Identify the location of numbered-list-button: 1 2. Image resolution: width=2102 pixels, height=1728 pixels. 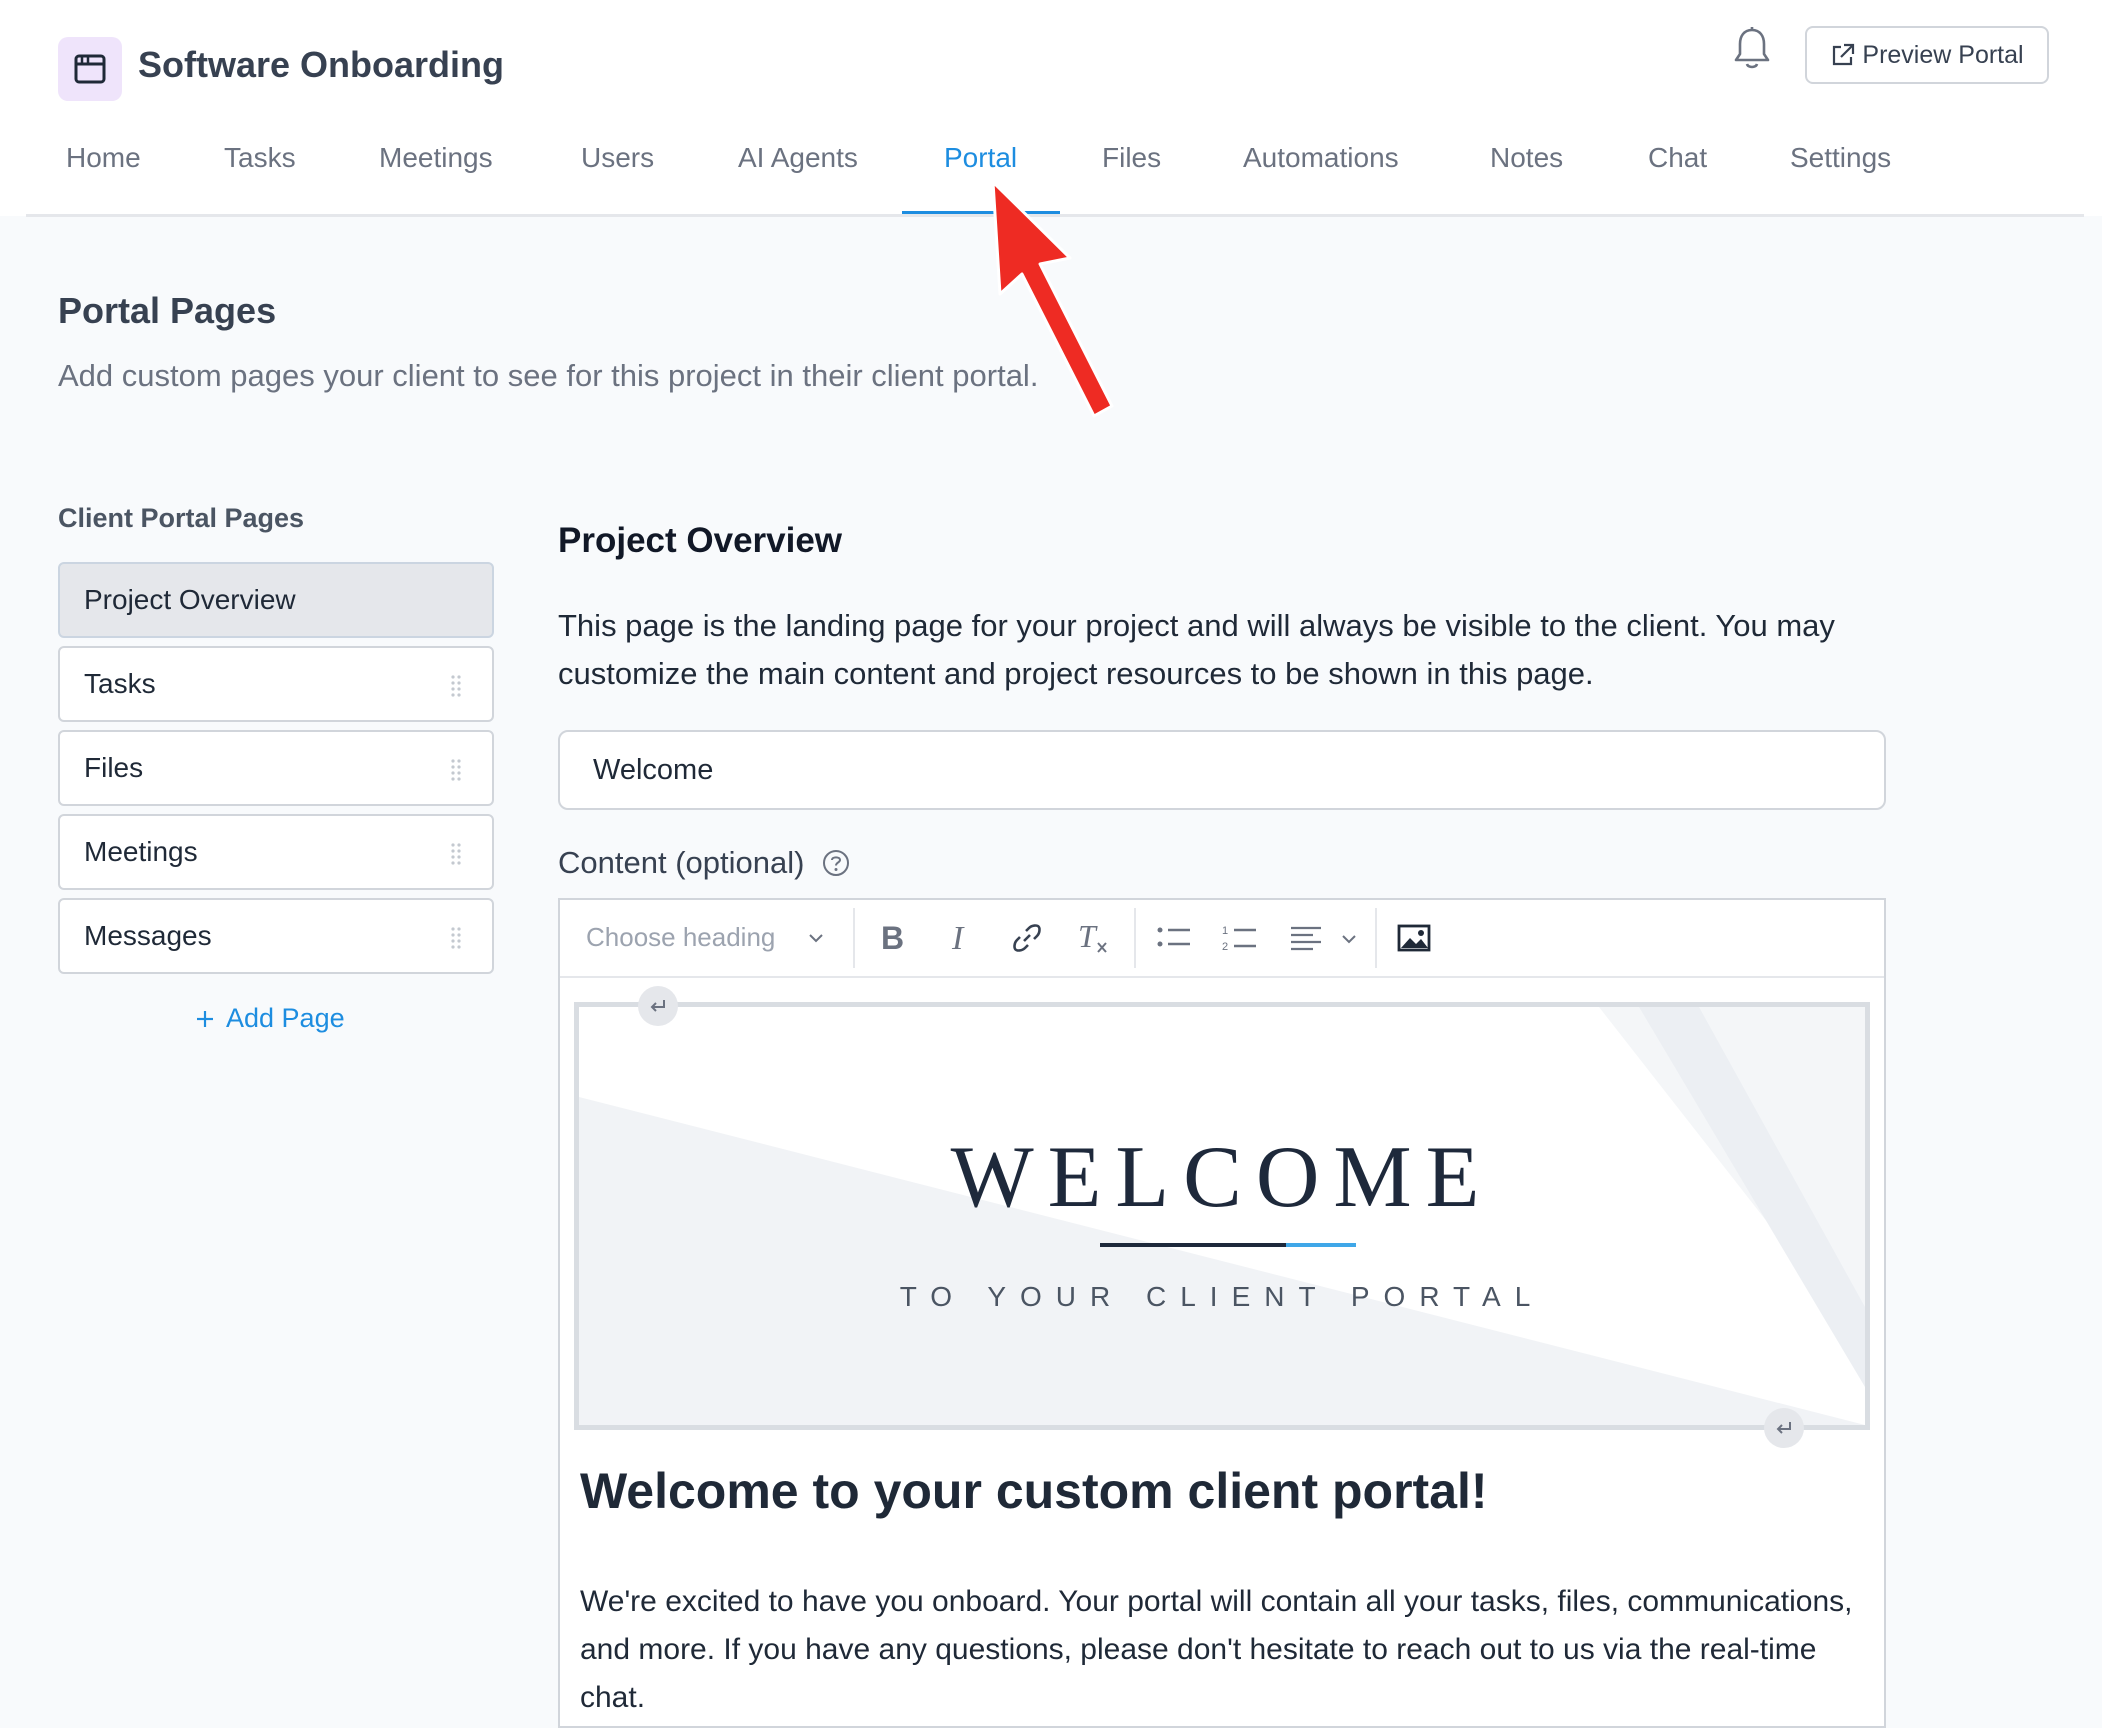
(1240, 938).